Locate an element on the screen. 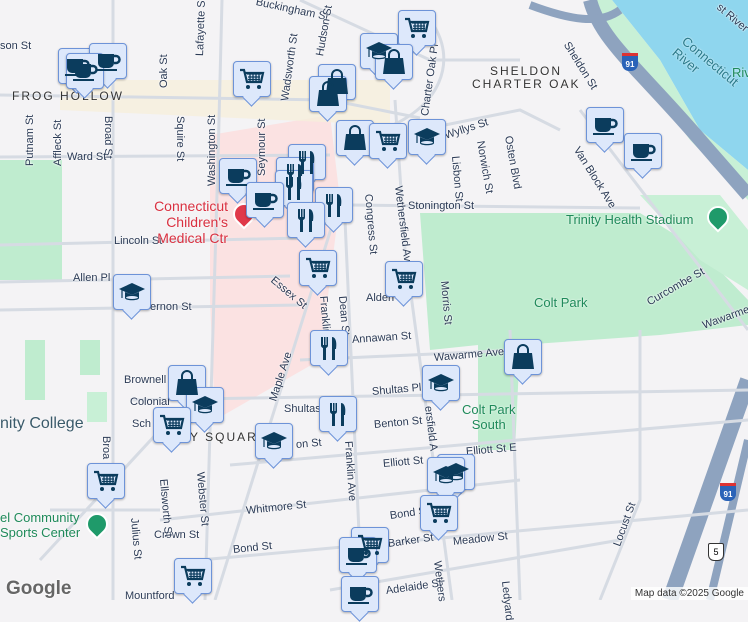  street-label: son St is located at coordinates (16, 46).